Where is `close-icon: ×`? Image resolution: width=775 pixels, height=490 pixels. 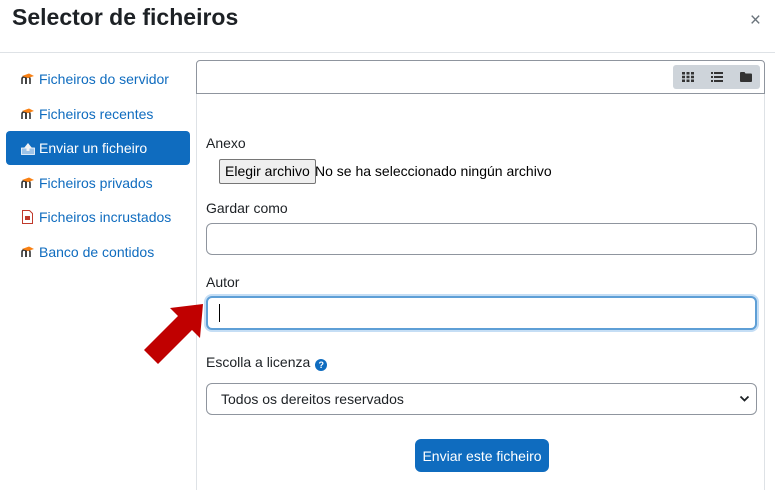 close-icon: × is located at coordinates (755, 21).